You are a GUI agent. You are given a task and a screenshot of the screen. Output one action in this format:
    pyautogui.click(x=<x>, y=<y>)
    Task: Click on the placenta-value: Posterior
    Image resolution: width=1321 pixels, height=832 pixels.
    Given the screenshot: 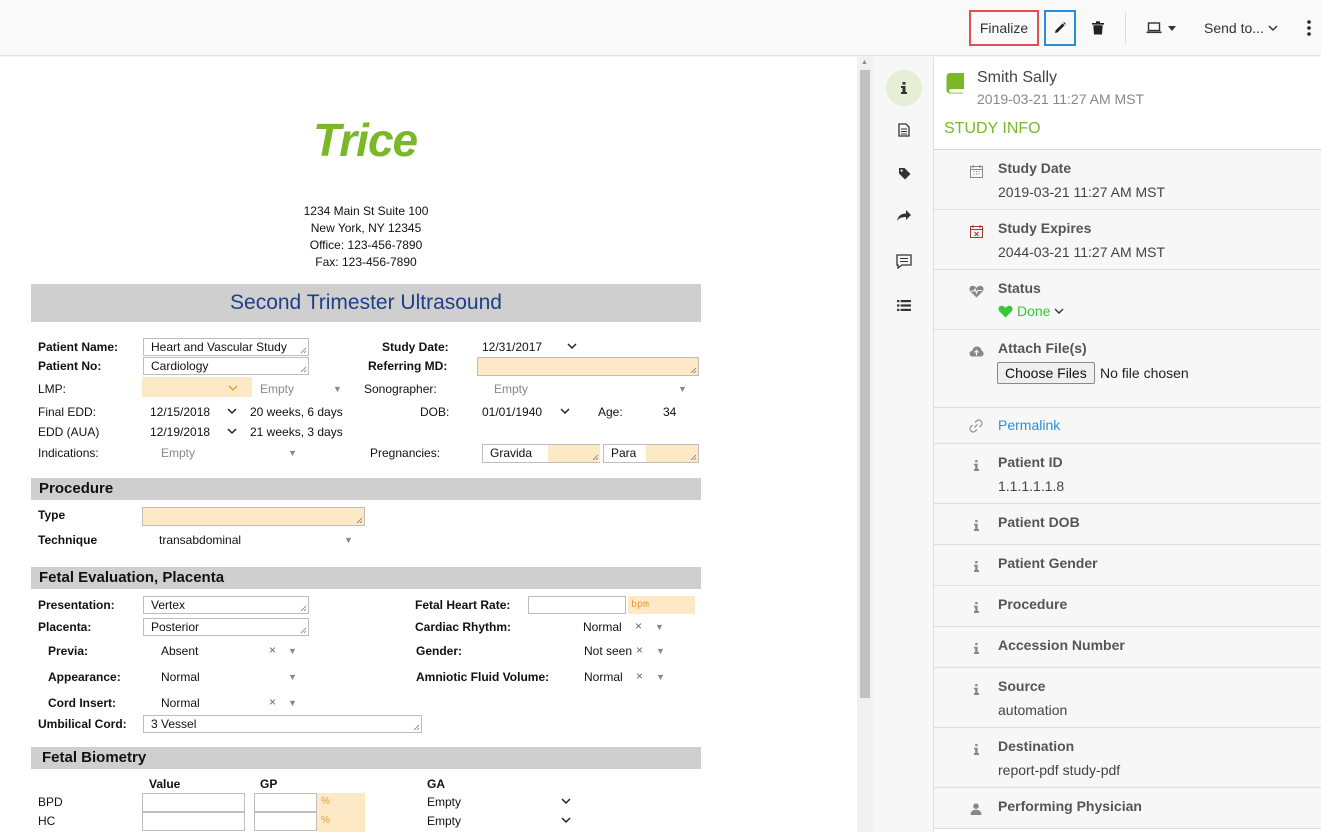 What is the action you would take?
    pyautogui.click(x=175, y=627)
    